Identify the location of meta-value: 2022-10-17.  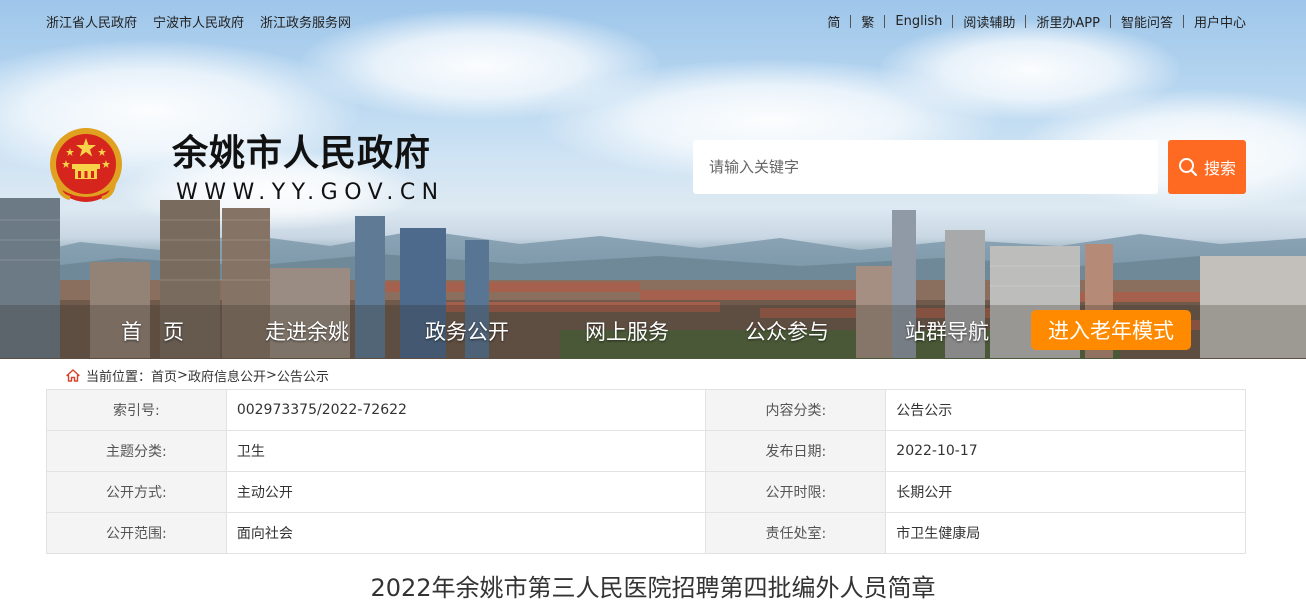
(1065, 451).